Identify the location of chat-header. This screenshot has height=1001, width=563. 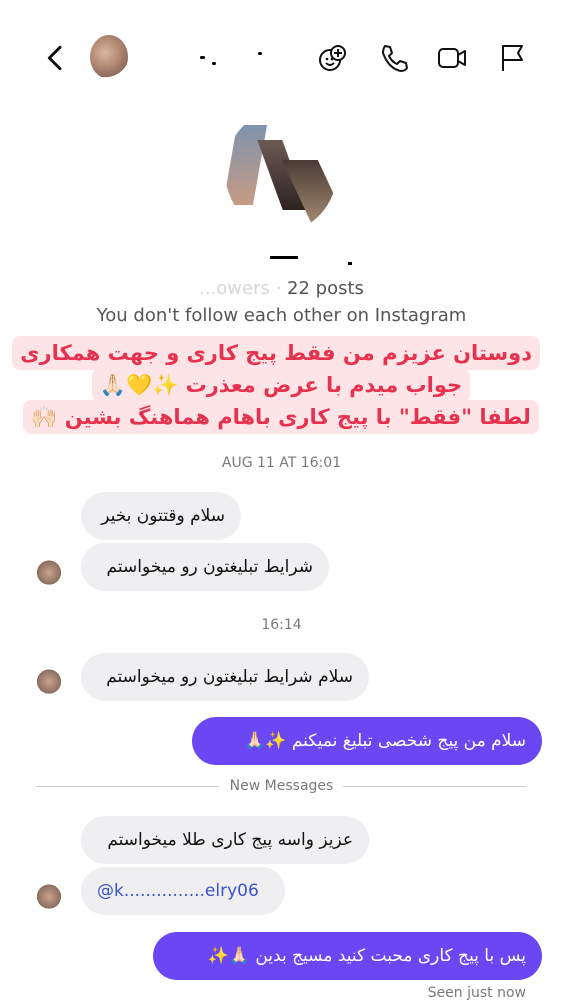
(281, 50).